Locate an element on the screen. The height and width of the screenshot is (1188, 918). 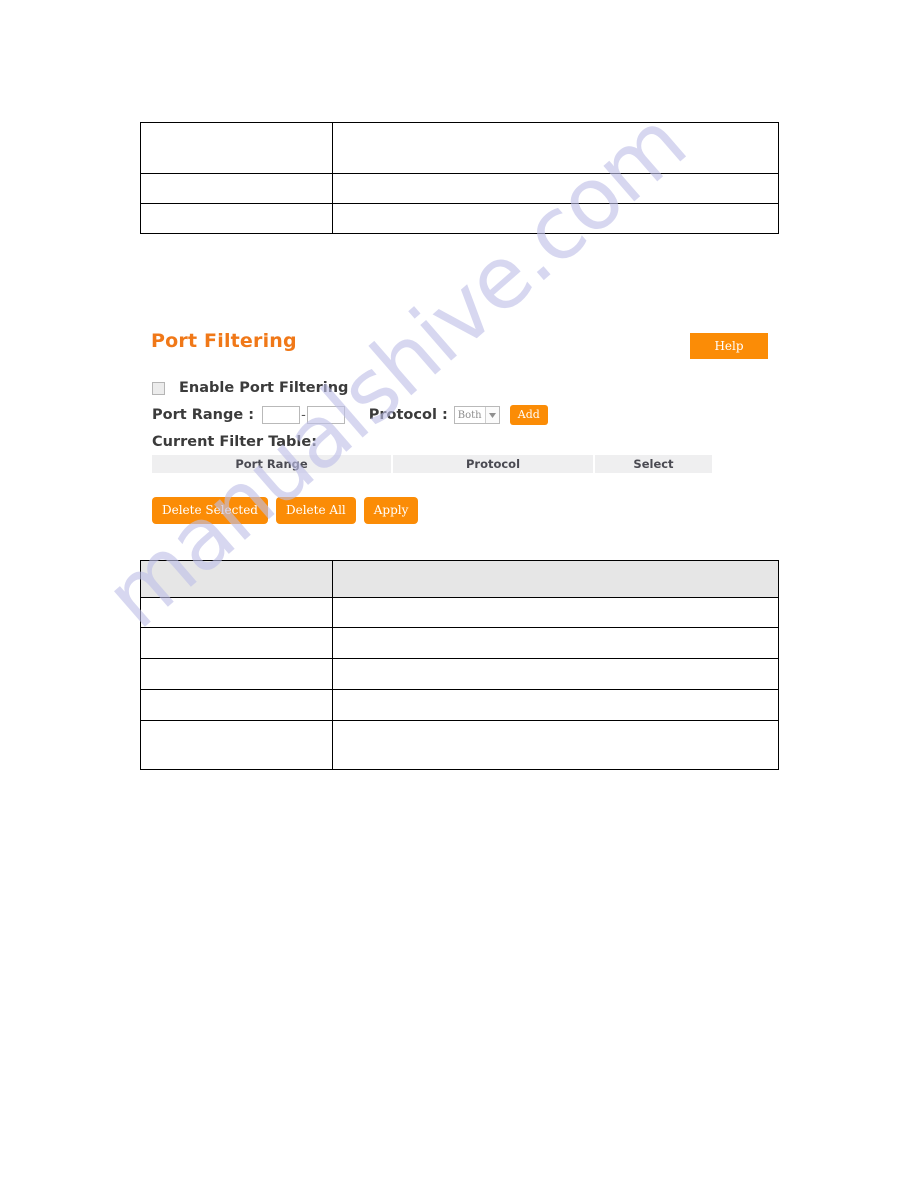
column-header-port-range: Port Range is located at coordinates (271, 464).